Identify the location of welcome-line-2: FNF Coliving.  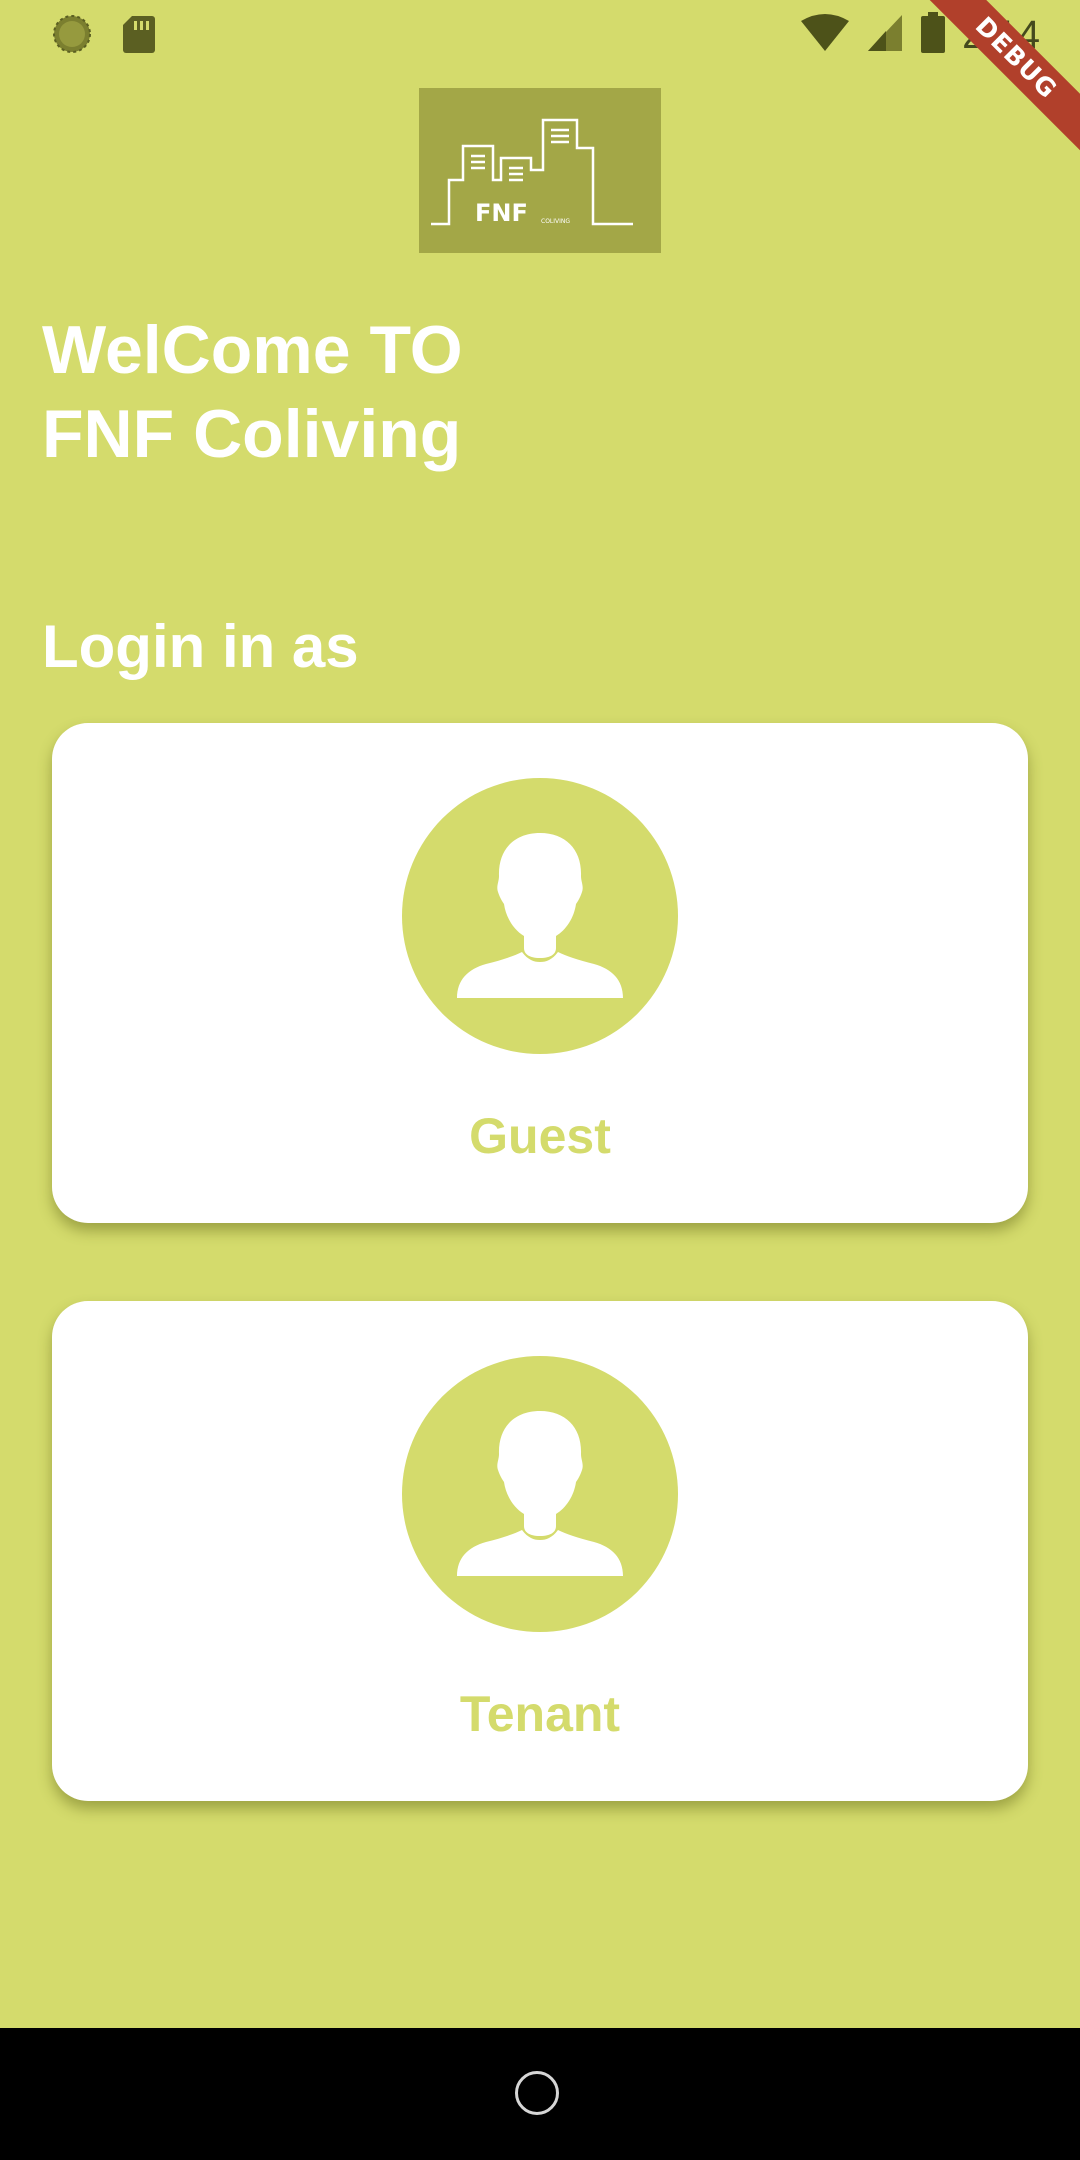
(252, 434).